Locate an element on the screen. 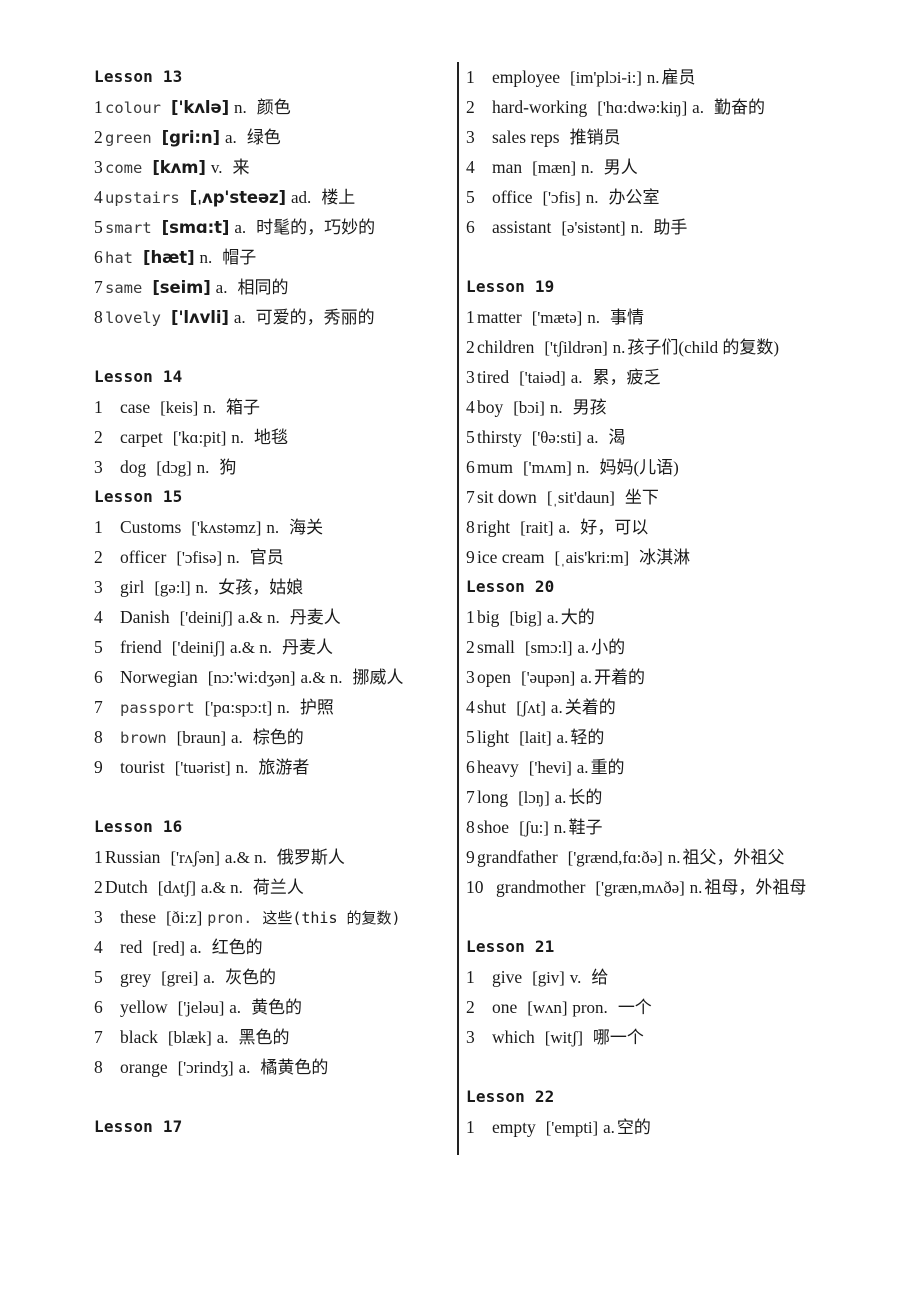  entry-word: same is located at coordinates (124, 288).